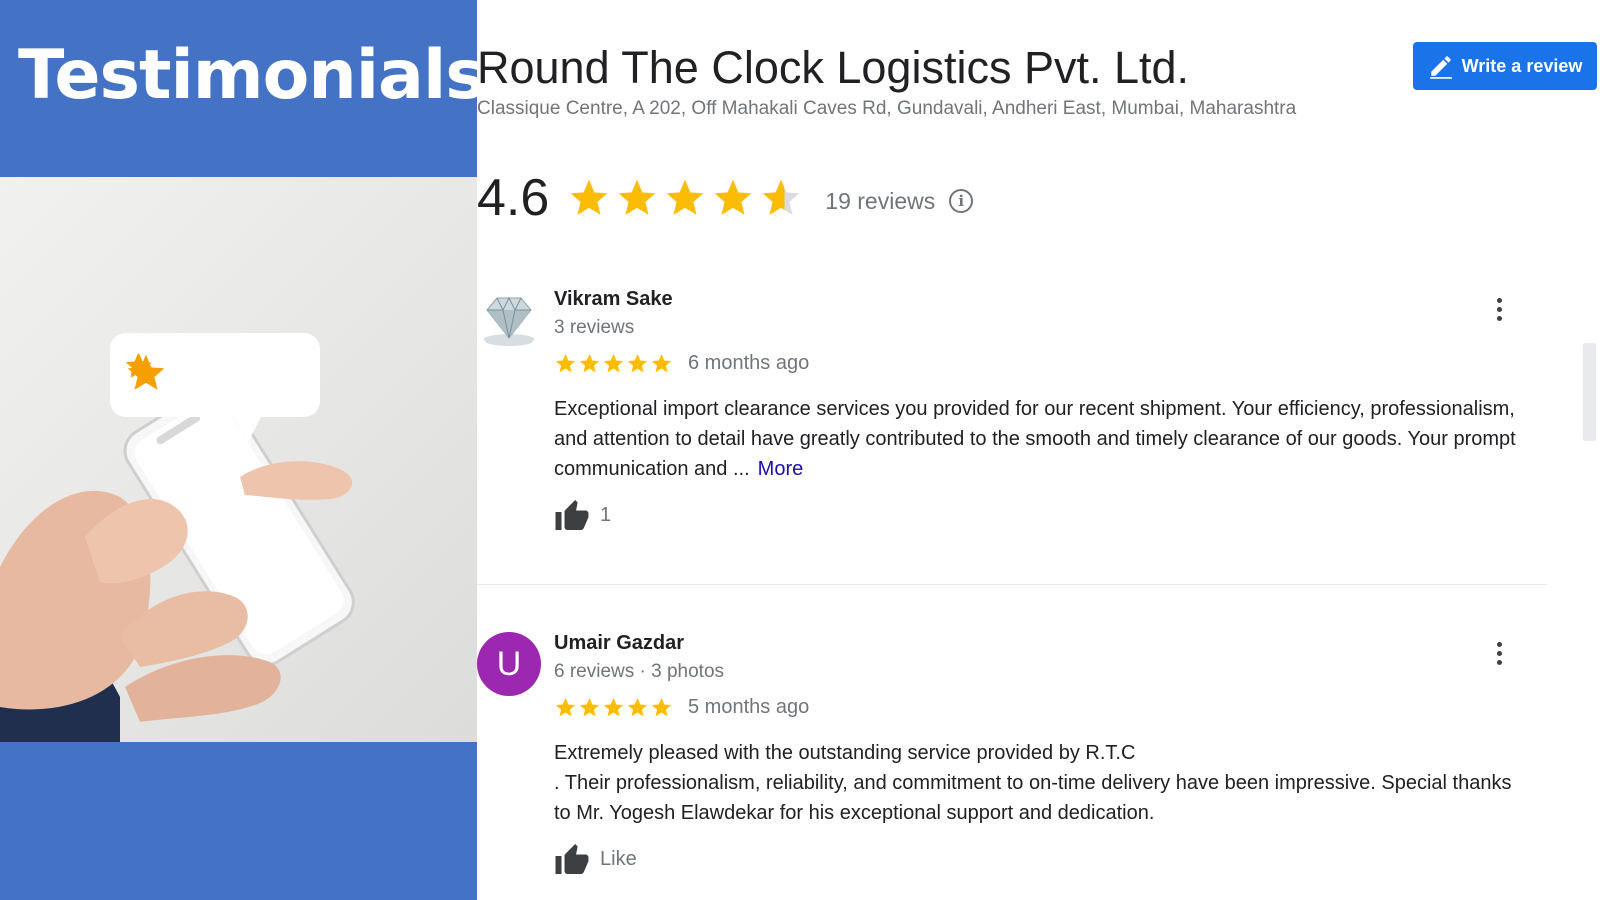  What do you see at coordinates (595, 859) in the screenshot?
I see `like-button: Like` at bounding box center [595, 859].